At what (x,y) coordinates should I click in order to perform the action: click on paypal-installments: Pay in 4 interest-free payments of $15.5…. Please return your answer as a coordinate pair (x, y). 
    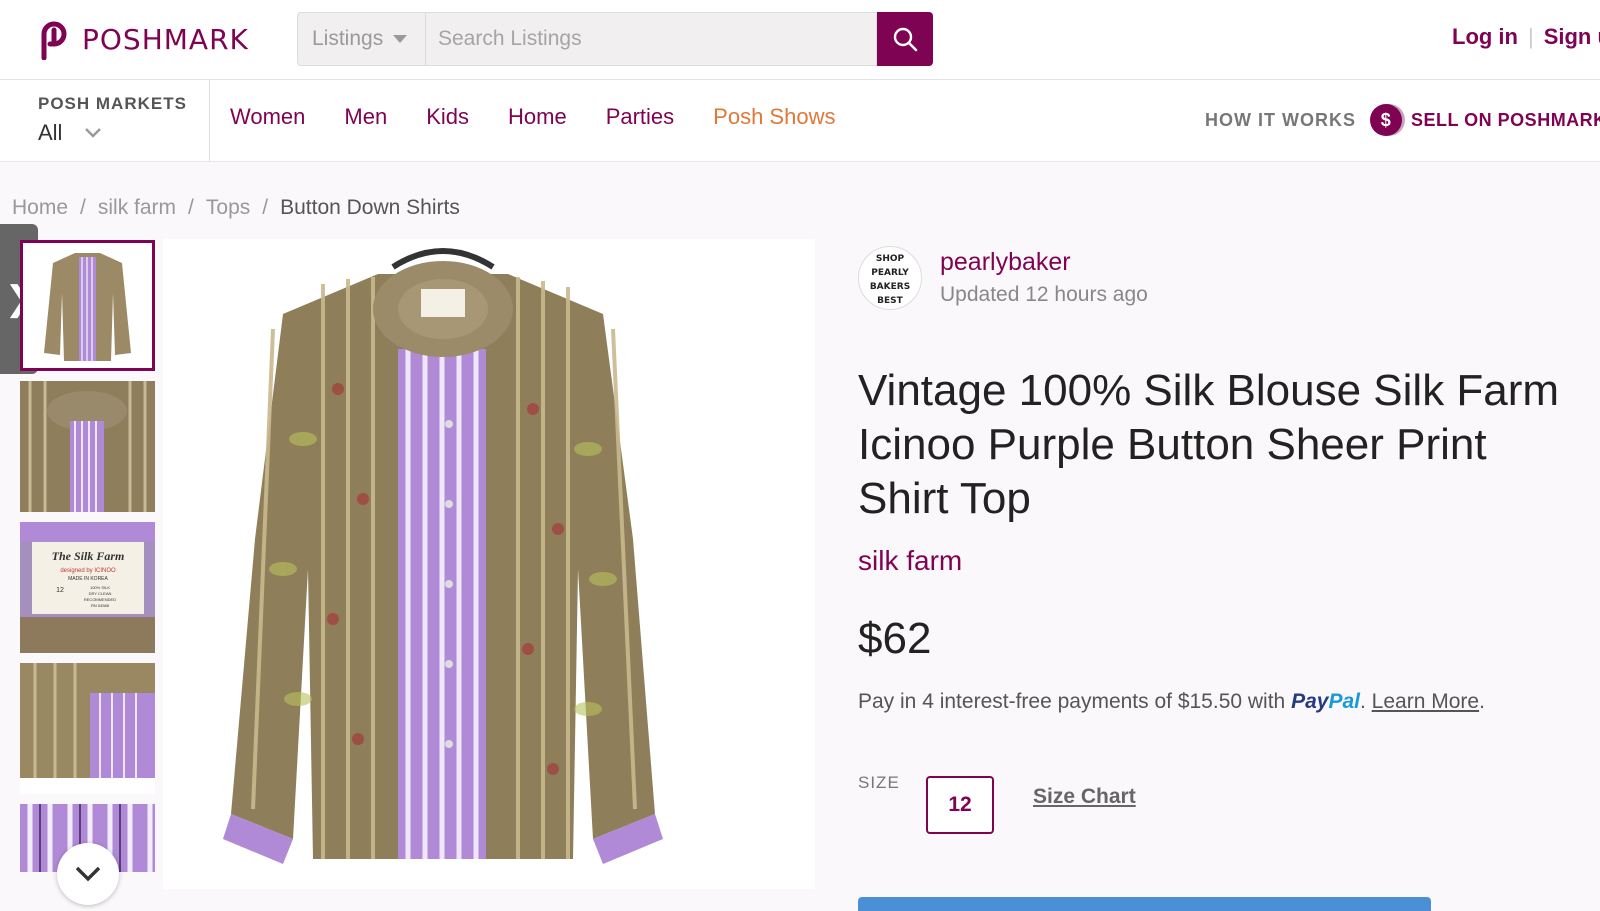
    Looking at the image, I should click on (1171, 702).